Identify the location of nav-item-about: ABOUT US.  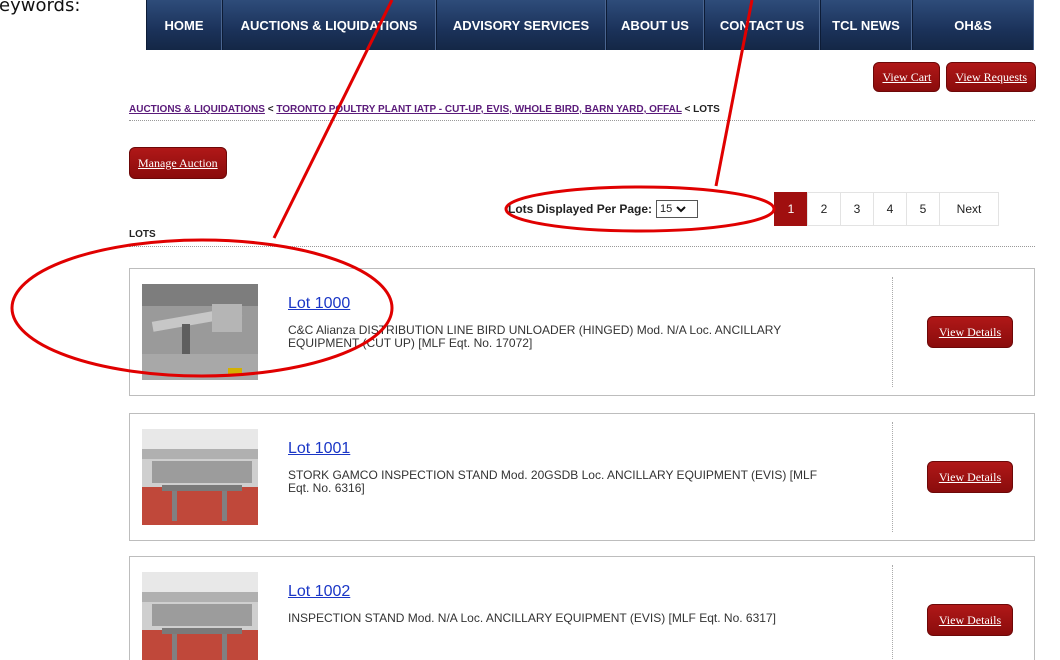
(655, 25).